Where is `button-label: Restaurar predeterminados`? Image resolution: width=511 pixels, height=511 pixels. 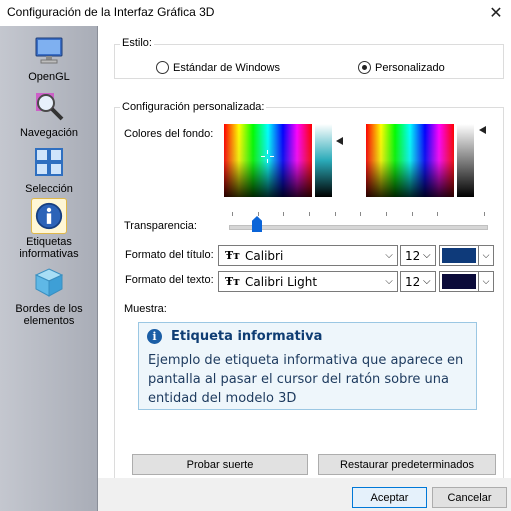 button-label: Restaurar predeterminados is located at coordinates (407, 464).